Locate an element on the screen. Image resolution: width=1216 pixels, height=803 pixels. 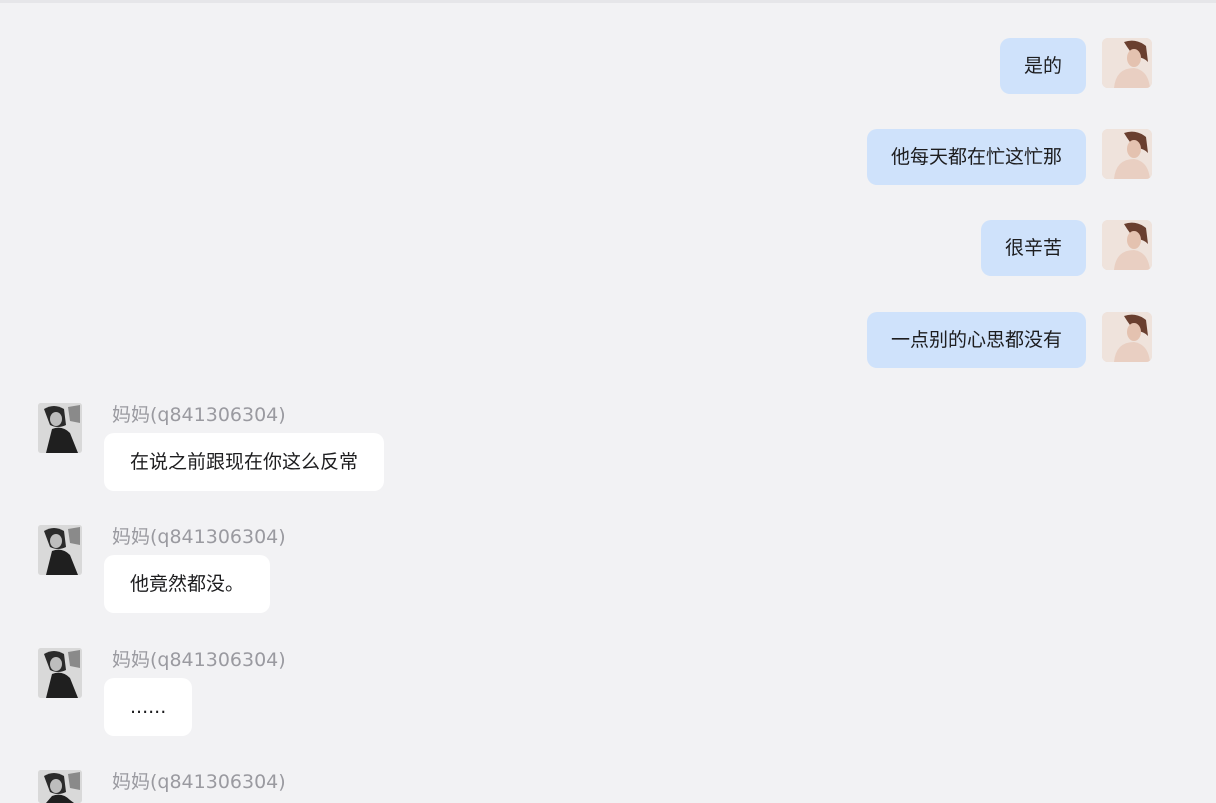
received-message-row: 妈妈(q841306304) is located at coordinates (162, 786).